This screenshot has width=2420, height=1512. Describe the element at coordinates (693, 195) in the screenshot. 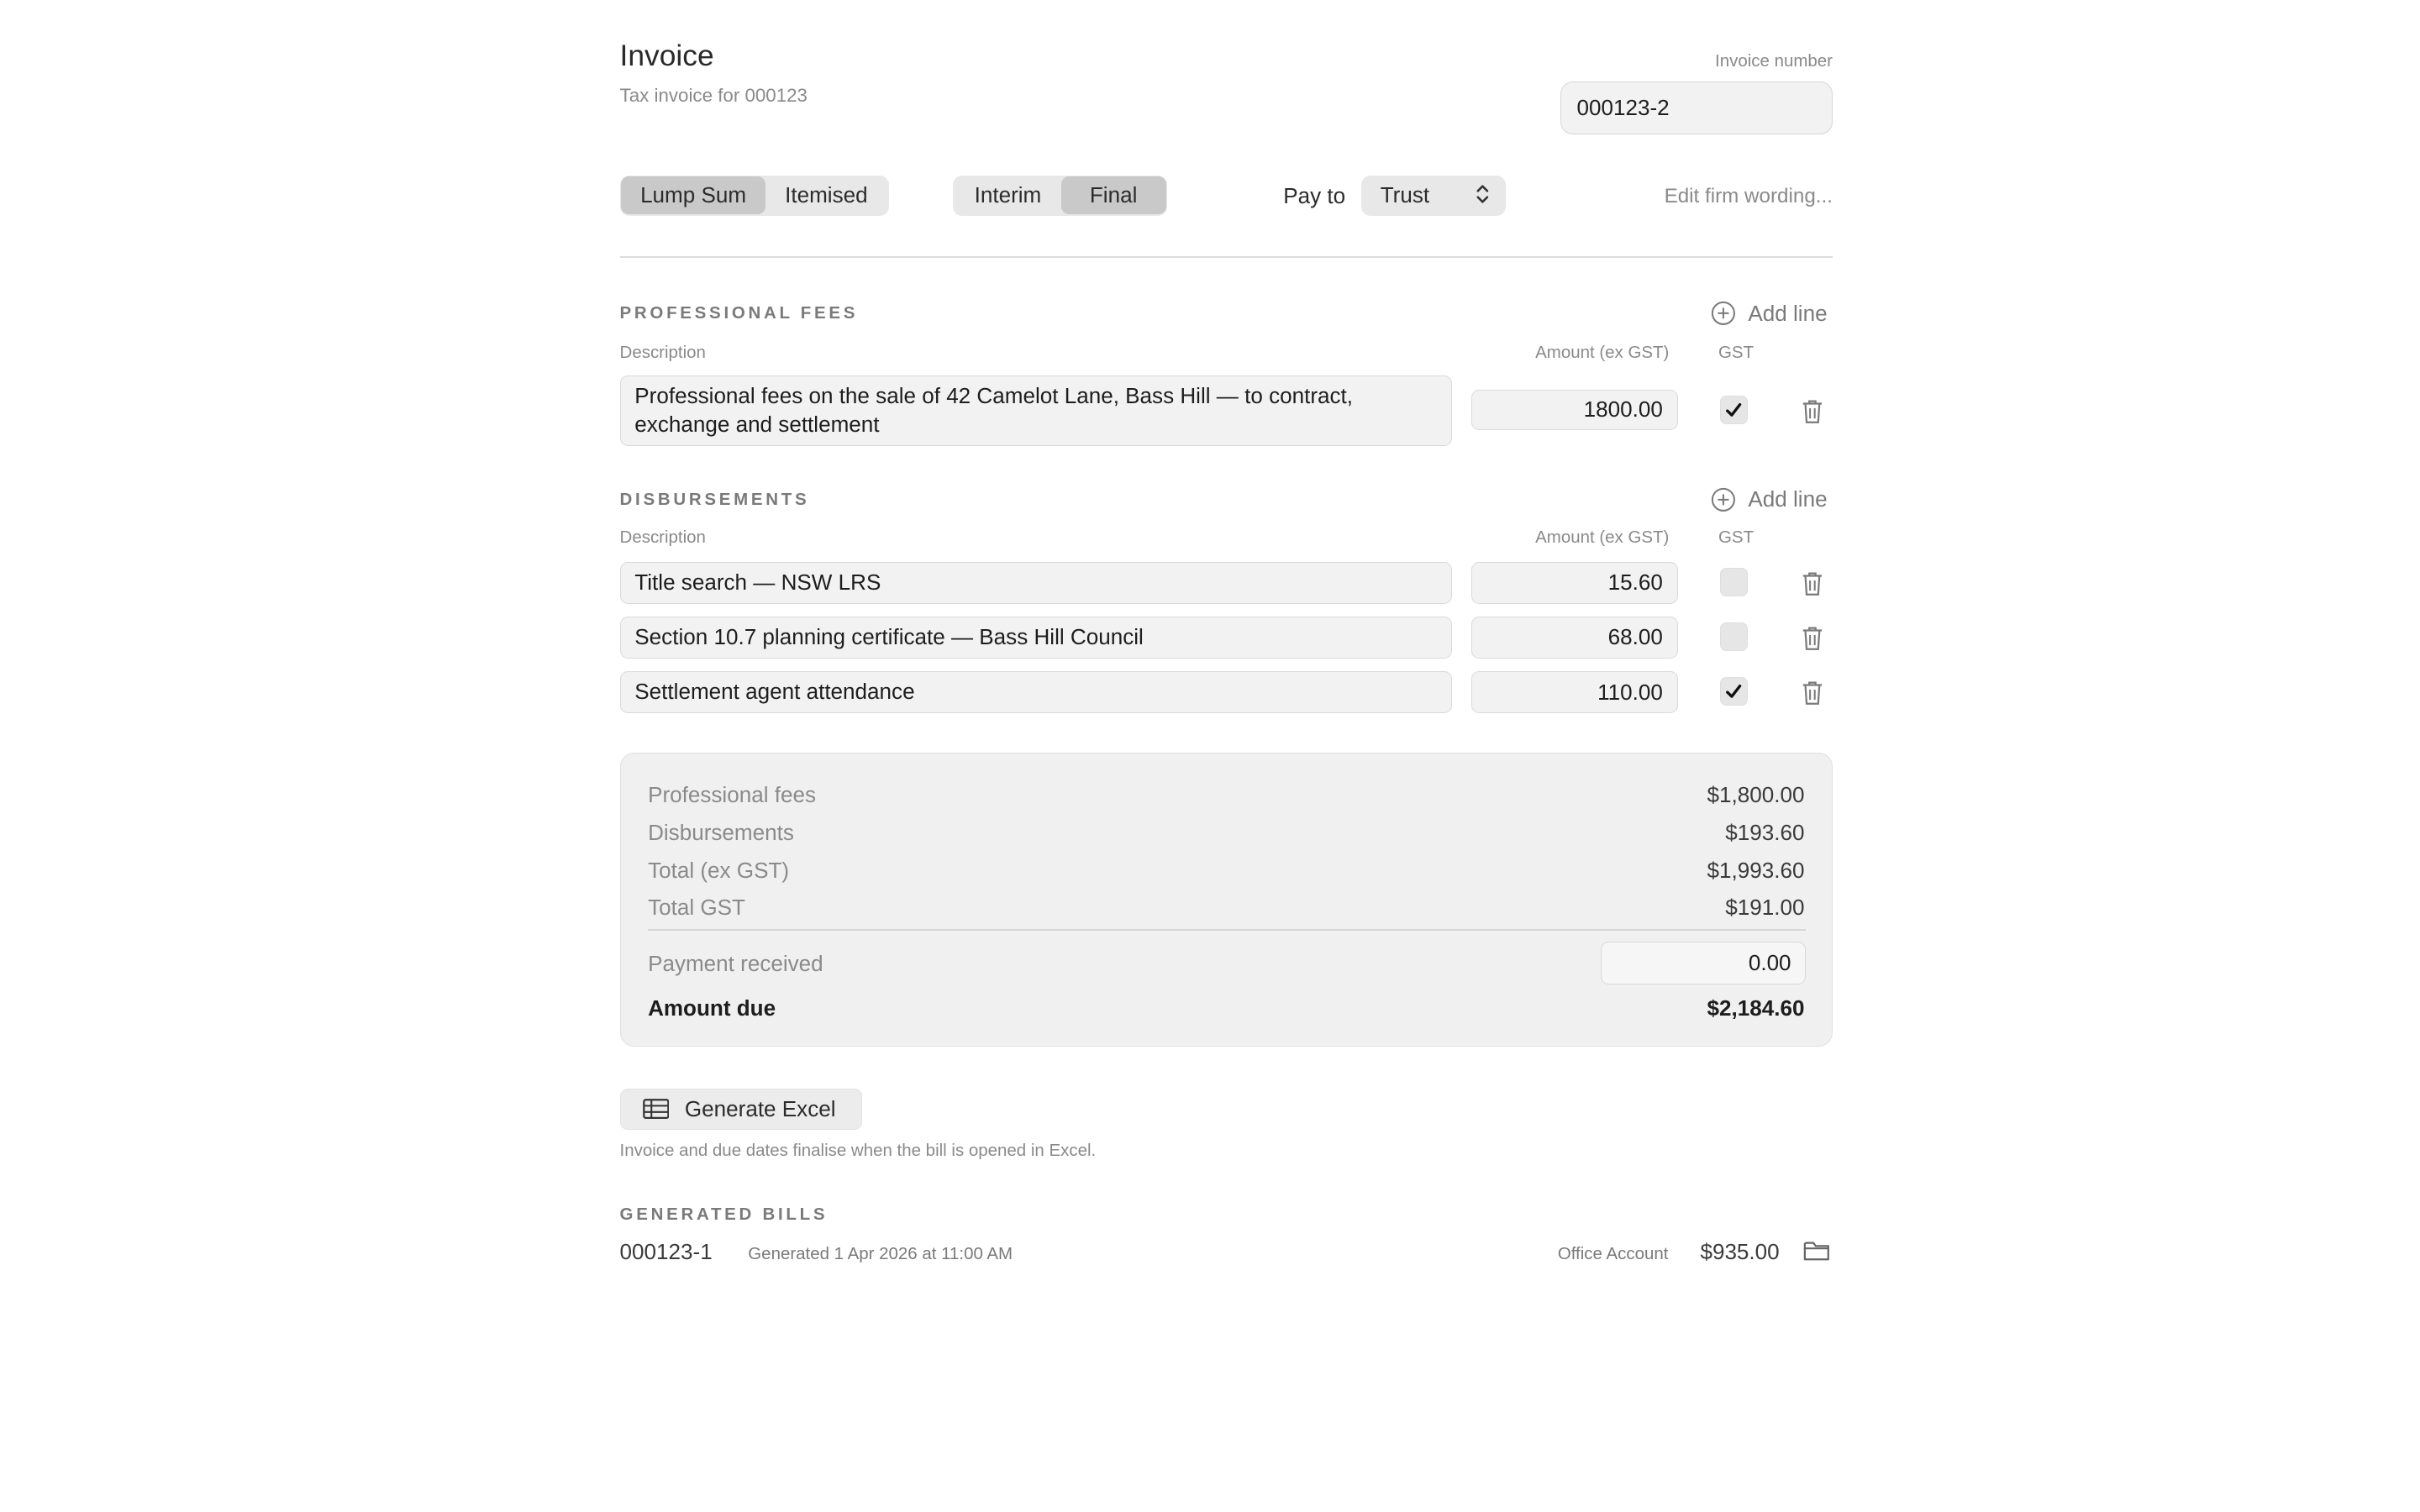

I see `segment-lump-sum: Lump Sum` at that location.